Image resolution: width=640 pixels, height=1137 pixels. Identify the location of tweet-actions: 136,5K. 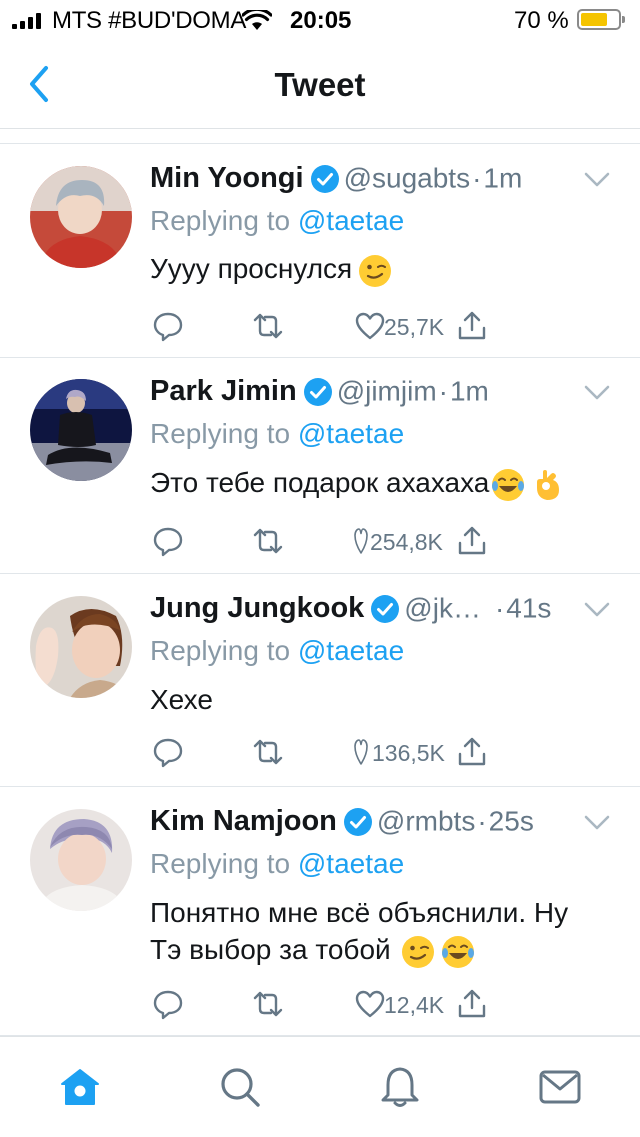
(375, 752).